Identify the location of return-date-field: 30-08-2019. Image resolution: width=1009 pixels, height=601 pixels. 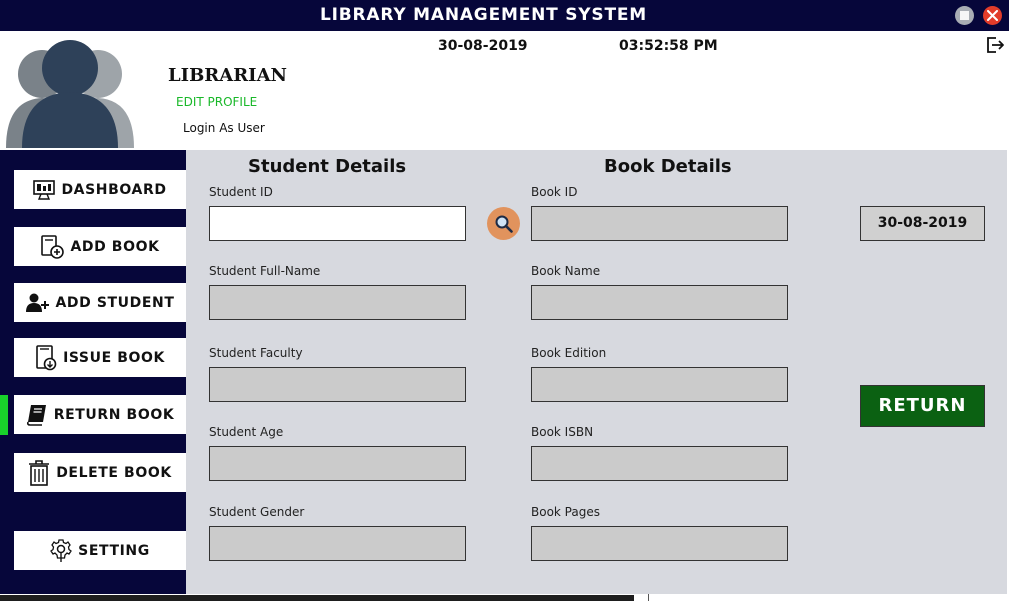
(922, 223).